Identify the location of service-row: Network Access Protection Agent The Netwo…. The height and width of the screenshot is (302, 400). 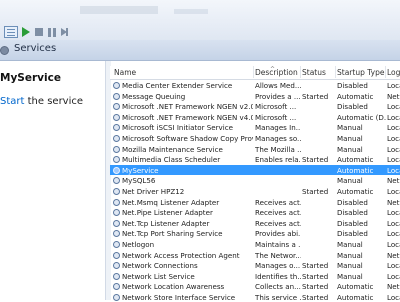
(255, 255).